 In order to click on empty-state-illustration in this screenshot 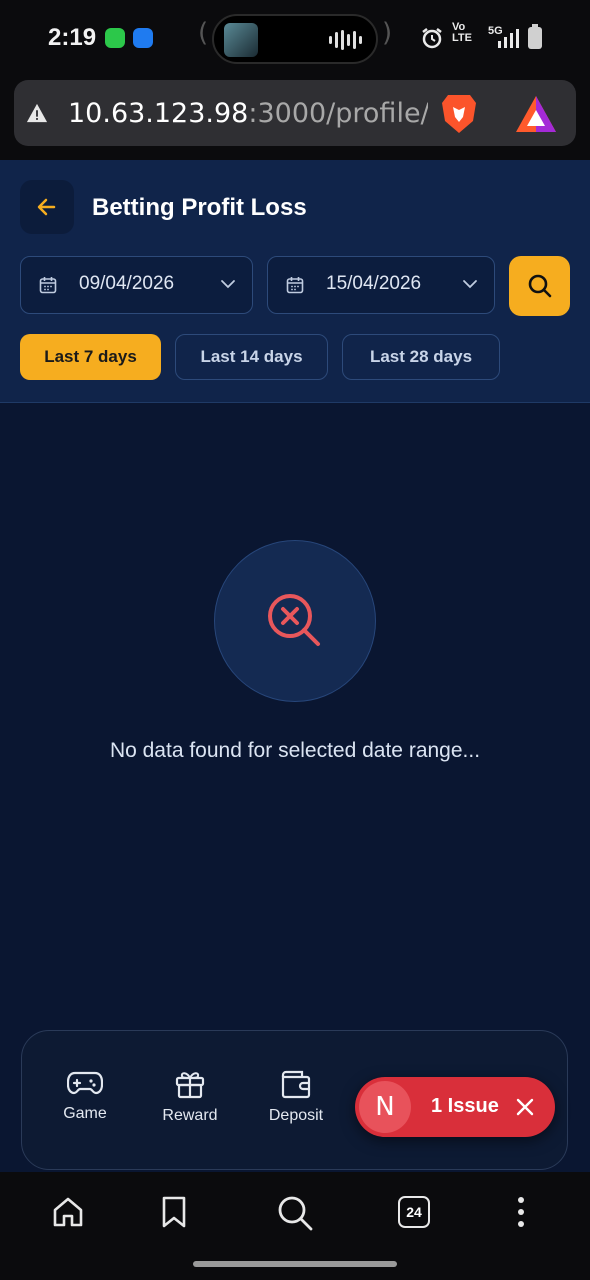, I will do `click(295, 621)`.